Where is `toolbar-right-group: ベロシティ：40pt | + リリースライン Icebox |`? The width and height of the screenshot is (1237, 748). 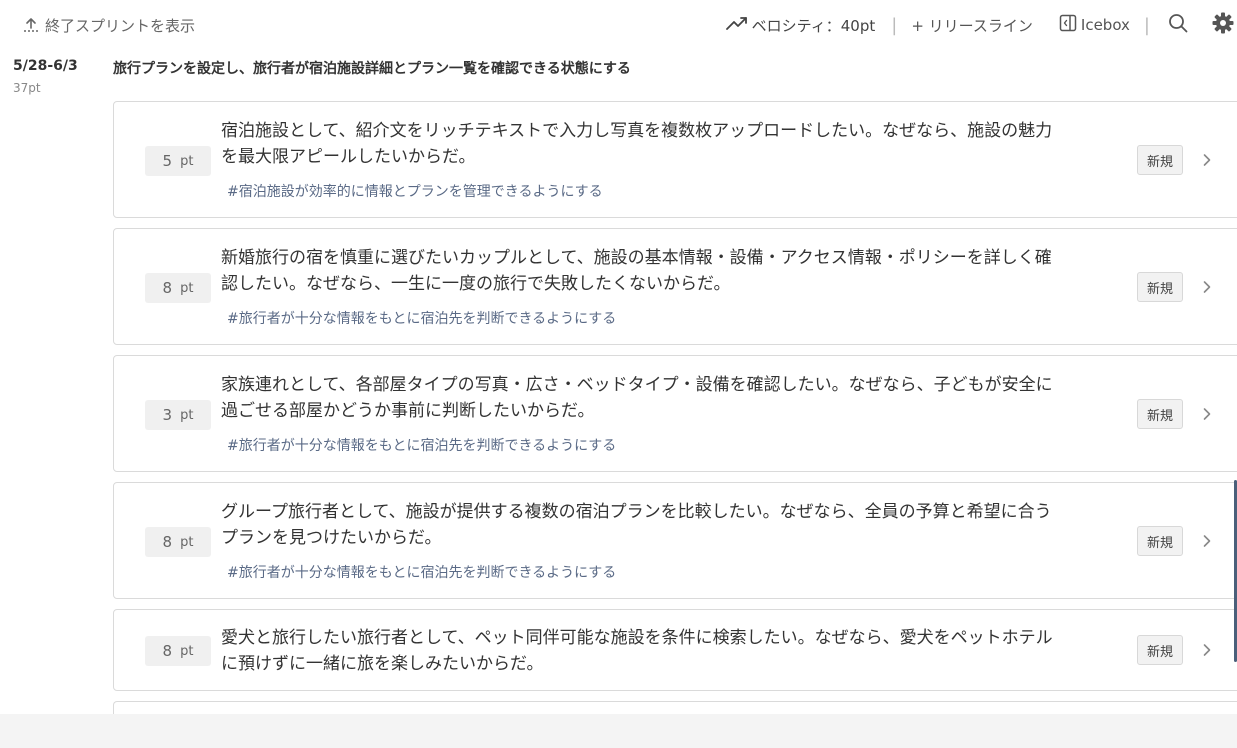 toolbar-right-group: ベロシティ：40pt | + リリースライン Icebox | is located at coordinates (981, 25).